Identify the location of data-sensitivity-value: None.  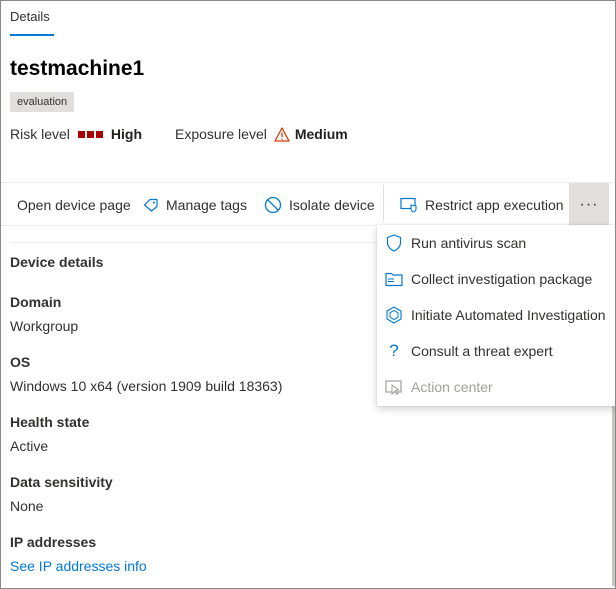
(27, 506).